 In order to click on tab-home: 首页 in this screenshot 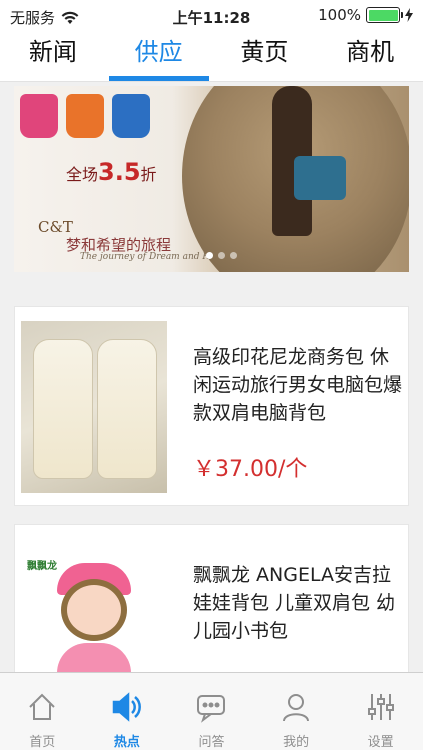, I will do `click(42, 711)`.